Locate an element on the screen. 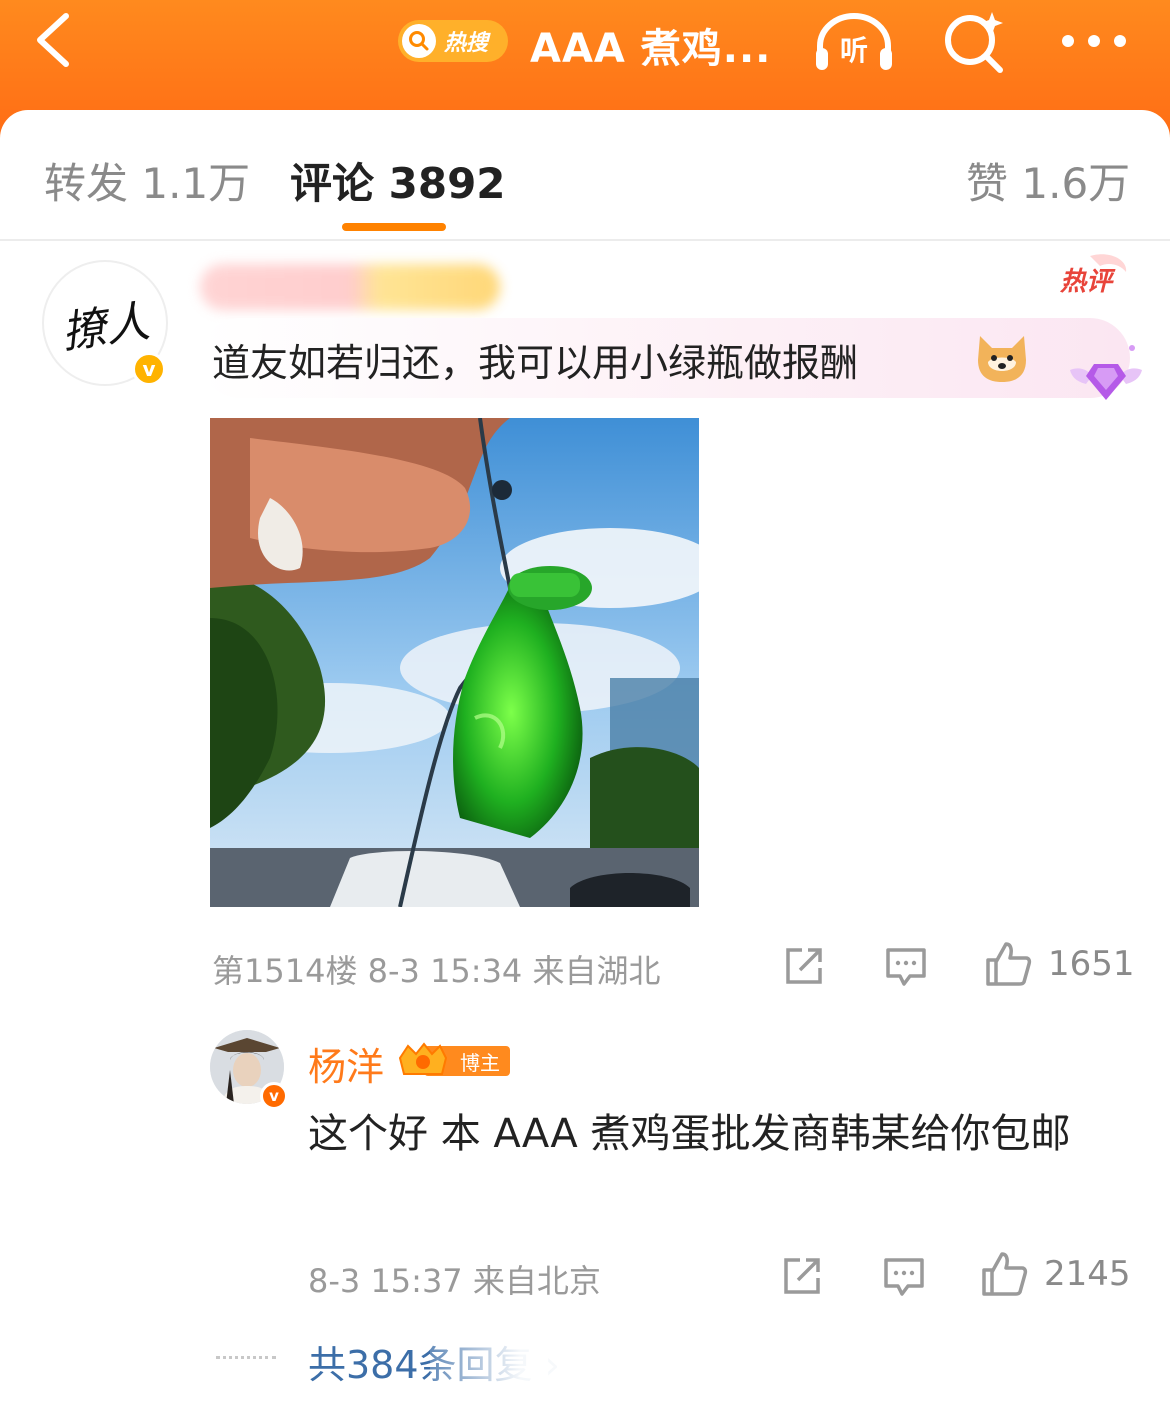 This screenshot has height=1403, width=1170. like-count: 1651 is located at coordinates (1091, 964).